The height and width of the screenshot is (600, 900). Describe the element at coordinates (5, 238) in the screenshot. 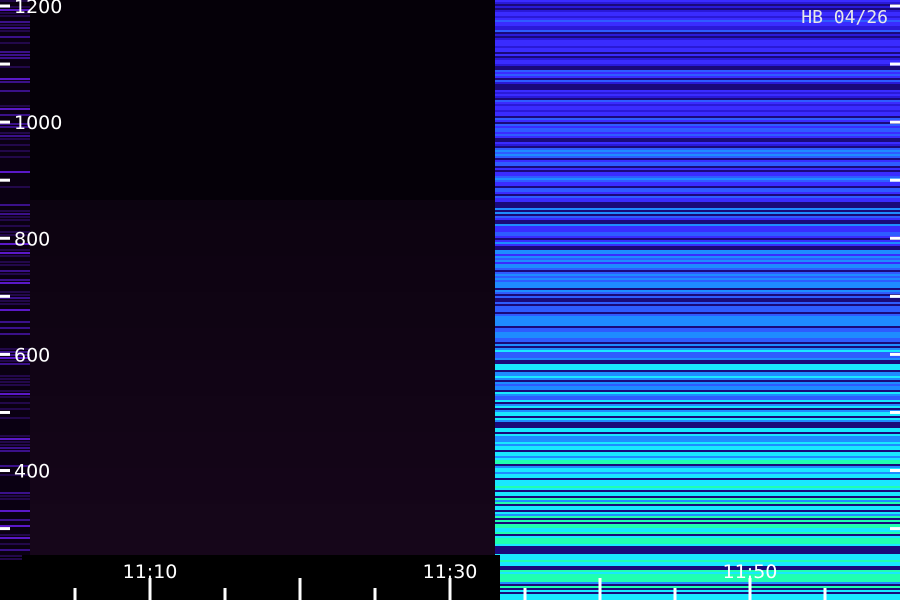

I see `y-tick-left` at that location.